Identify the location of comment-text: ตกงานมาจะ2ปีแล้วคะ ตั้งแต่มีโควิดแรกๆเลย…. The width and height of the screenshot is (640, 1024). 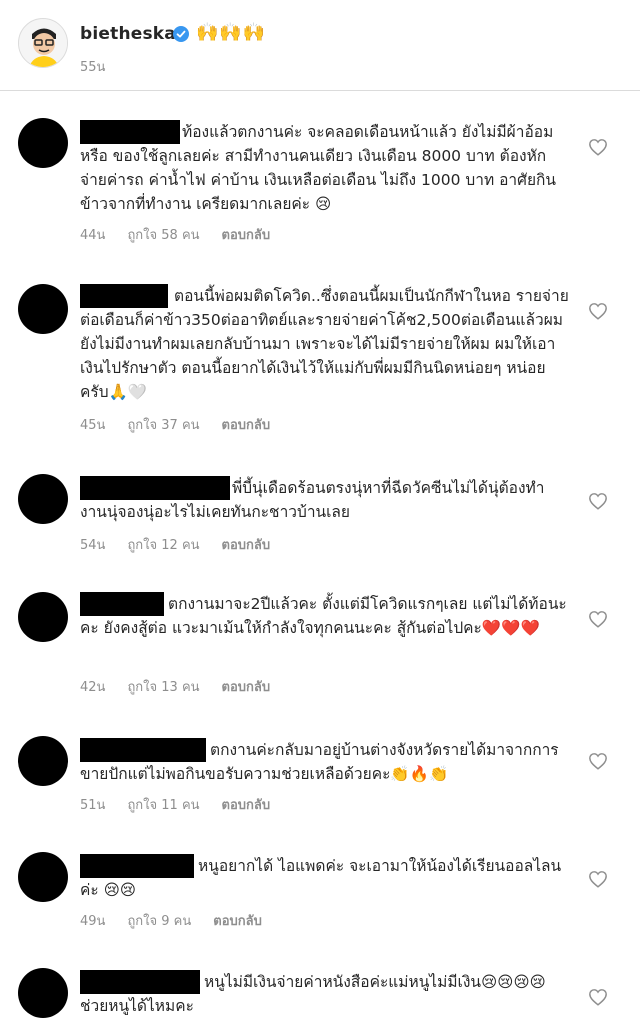
(323, 616).